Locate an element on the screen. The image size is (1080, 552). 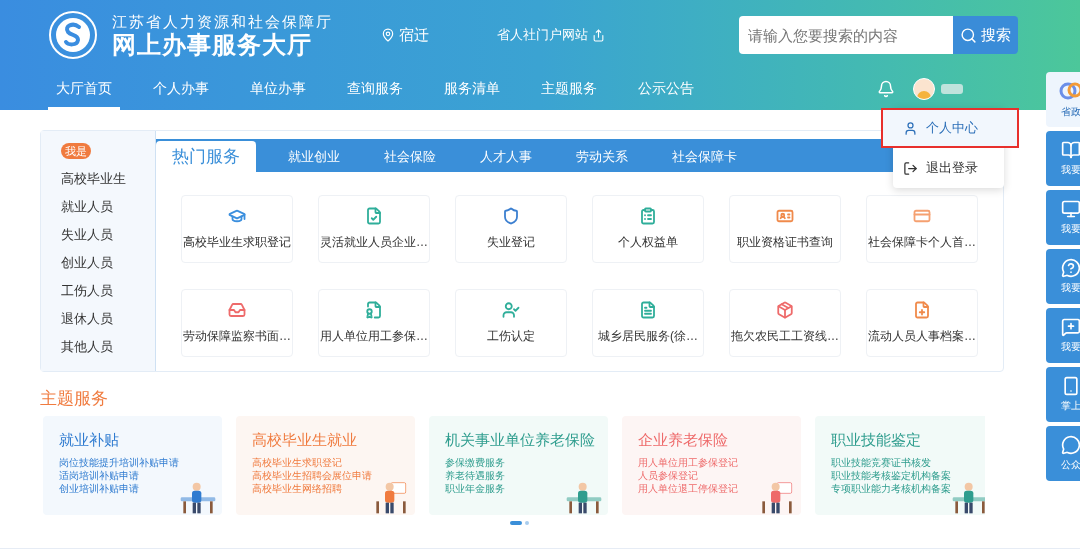
theme-card-link: 职业技能考核鉴定机构备案 is located at coordinates (891, 475).